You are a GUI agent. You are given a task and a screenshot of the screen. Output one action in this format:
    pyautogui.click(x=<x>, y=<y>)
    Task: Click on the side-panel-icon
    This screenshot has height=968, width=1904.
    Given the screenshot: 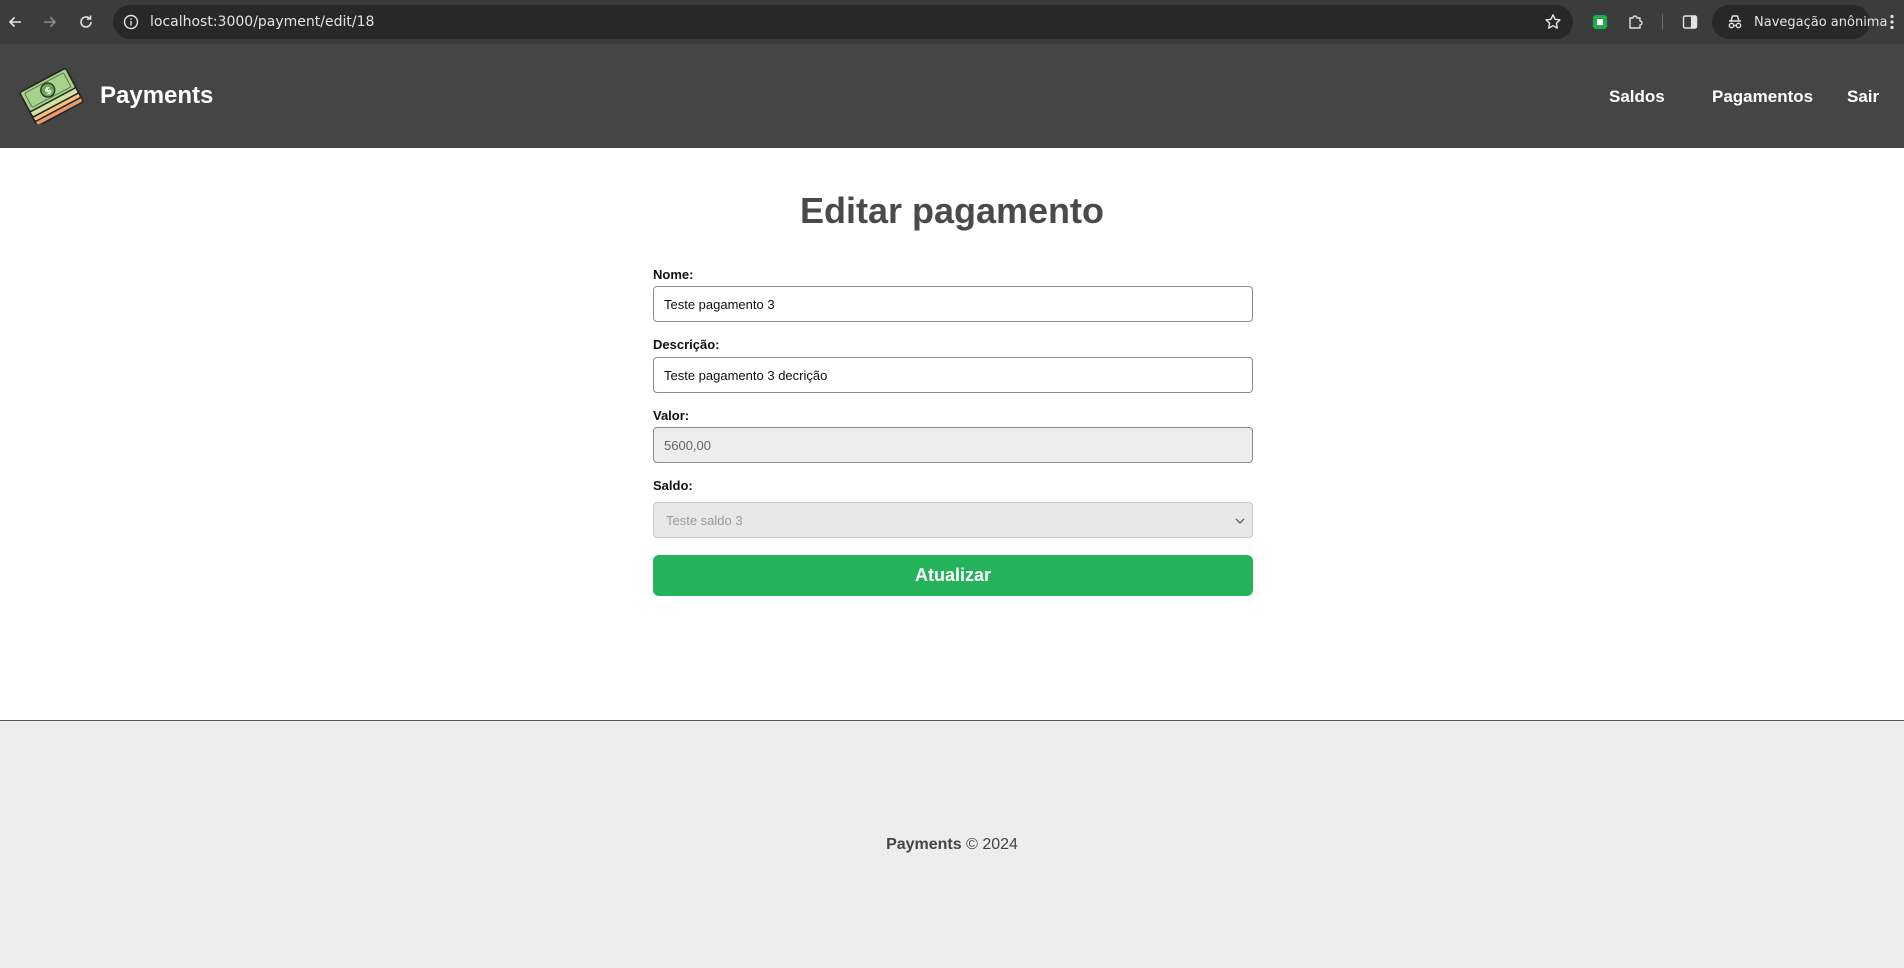 What is the action you would take?
    pyautogui.click(x=1690, y=22)
    